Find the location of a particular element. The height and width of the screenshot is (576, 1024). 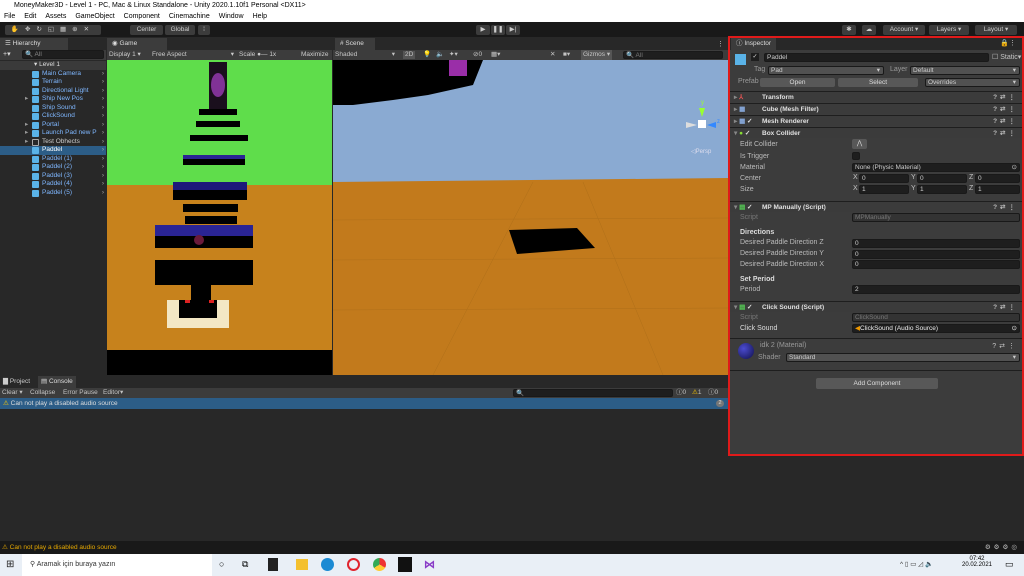

layer-dropdown: Default ▾ is located at coordinates (965, 70).